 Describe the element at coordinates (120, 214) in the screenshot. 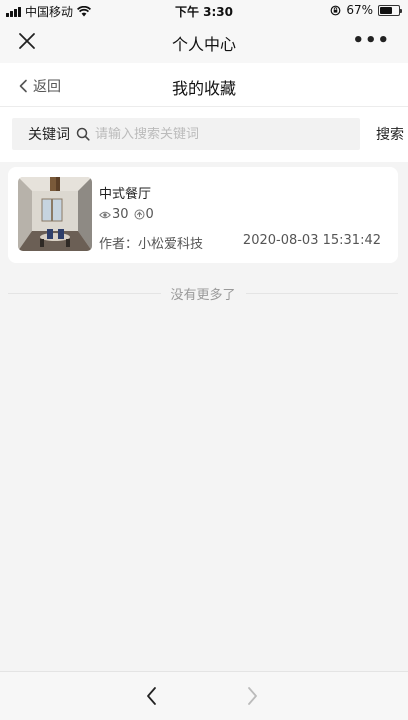

I see `views-count: 30` at that location.